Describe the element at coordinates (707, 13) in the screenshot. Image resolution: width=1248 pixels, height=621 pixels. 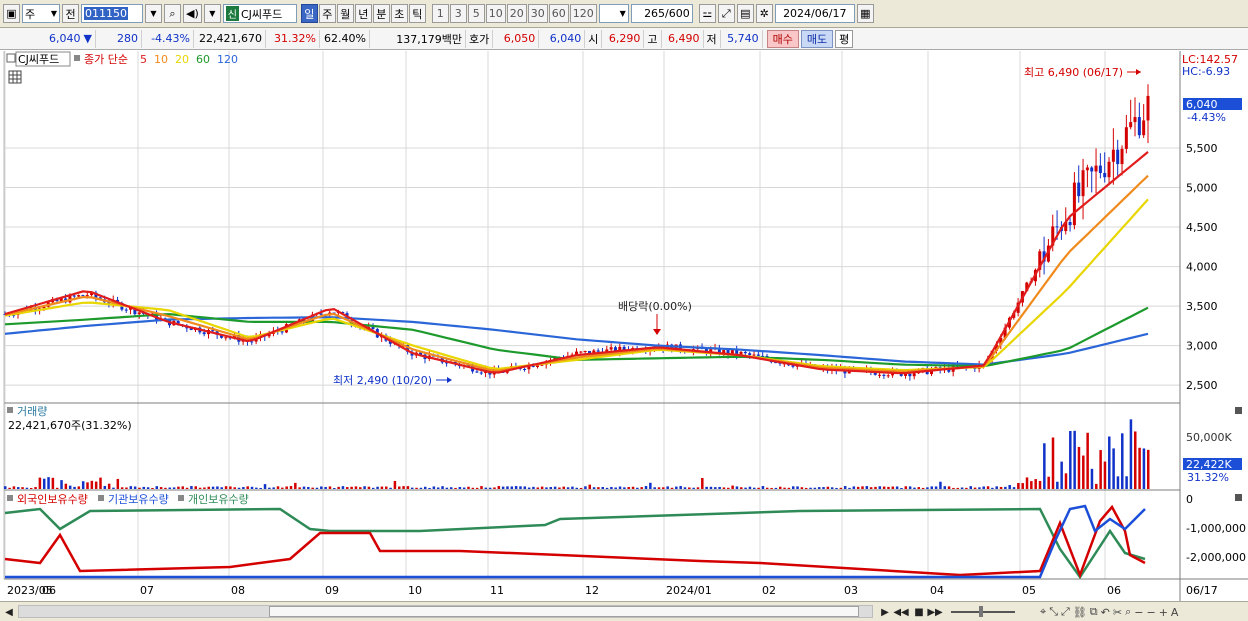
I see `candle-chart-icon: ⚍` at that location.